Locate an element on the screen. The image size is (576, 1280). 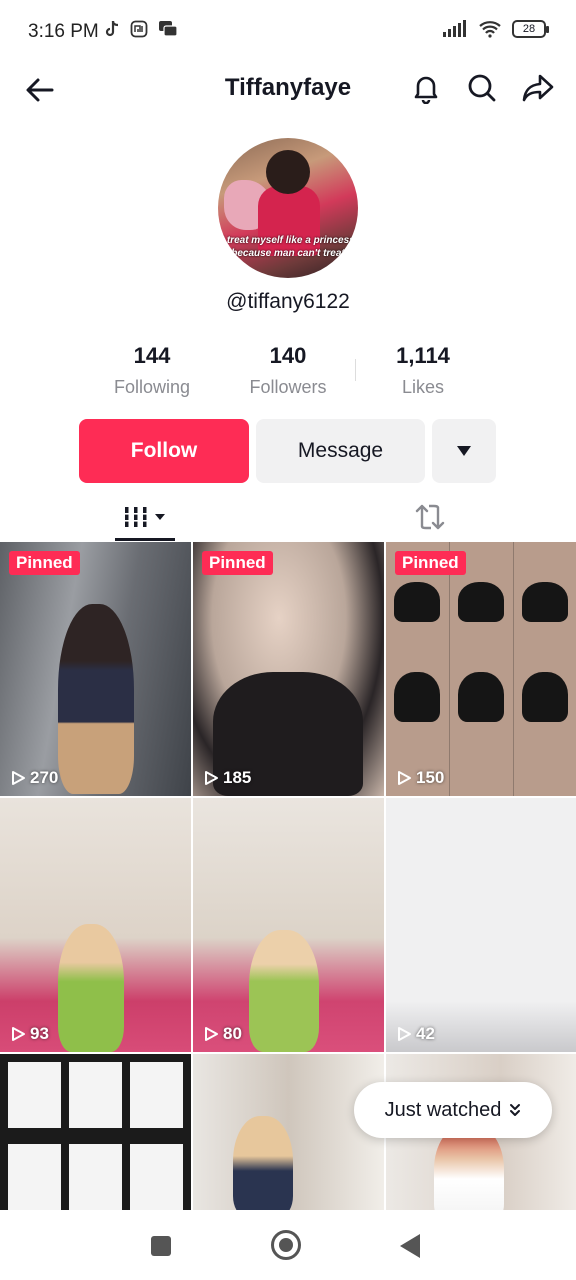
view-count: 150 is located at coordinates (420, 778).